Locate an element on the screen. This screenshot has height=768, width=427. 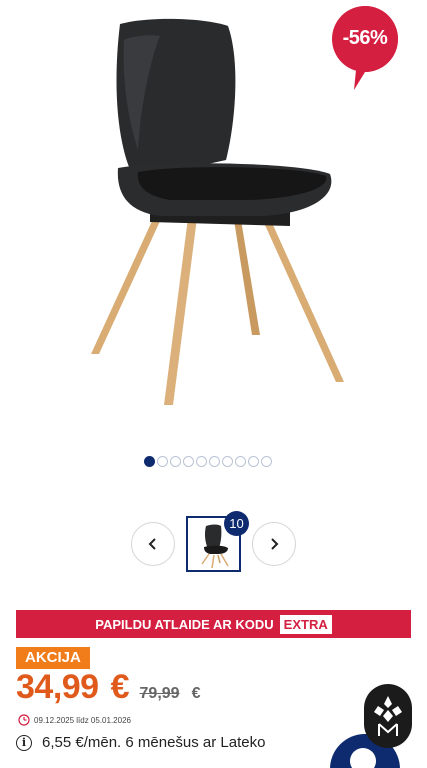
promo-code: EXTRA is located at coordinates (305, 624).